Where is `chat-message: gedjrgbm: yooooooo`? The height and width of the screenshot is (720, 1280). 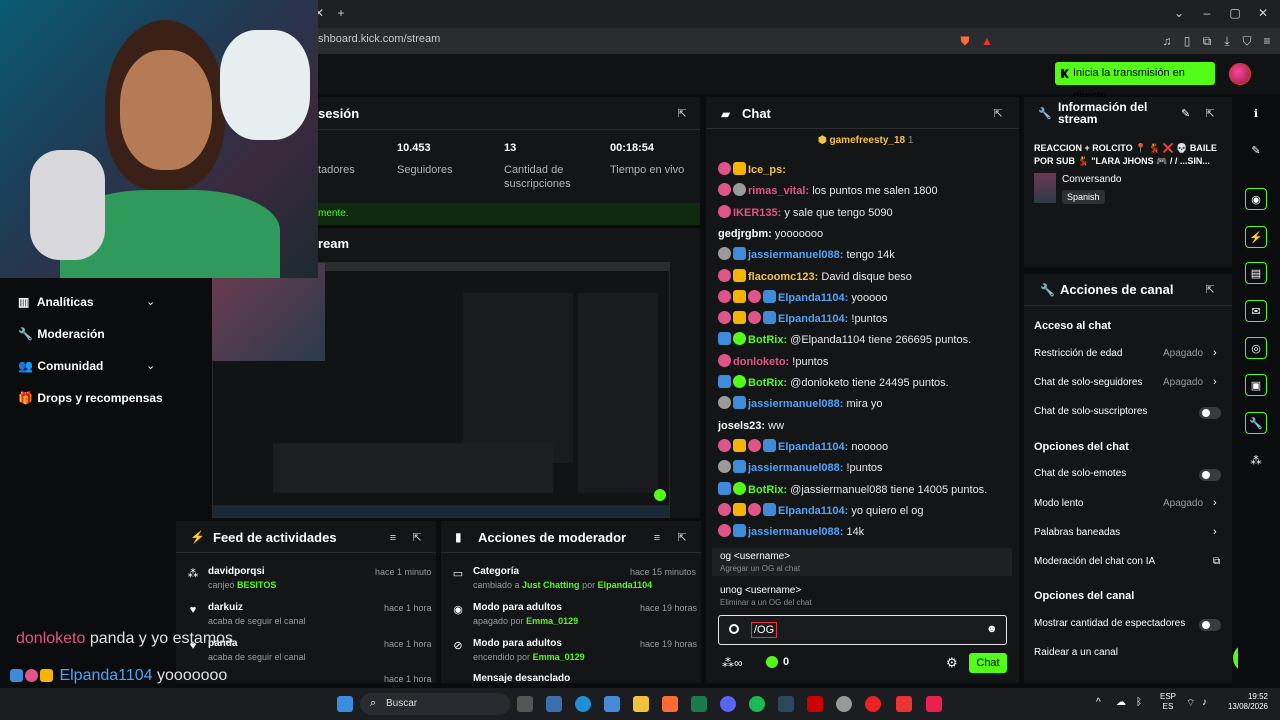
chat-message: gedjrgbm: yooooooo is located at coordinates (770, 234).